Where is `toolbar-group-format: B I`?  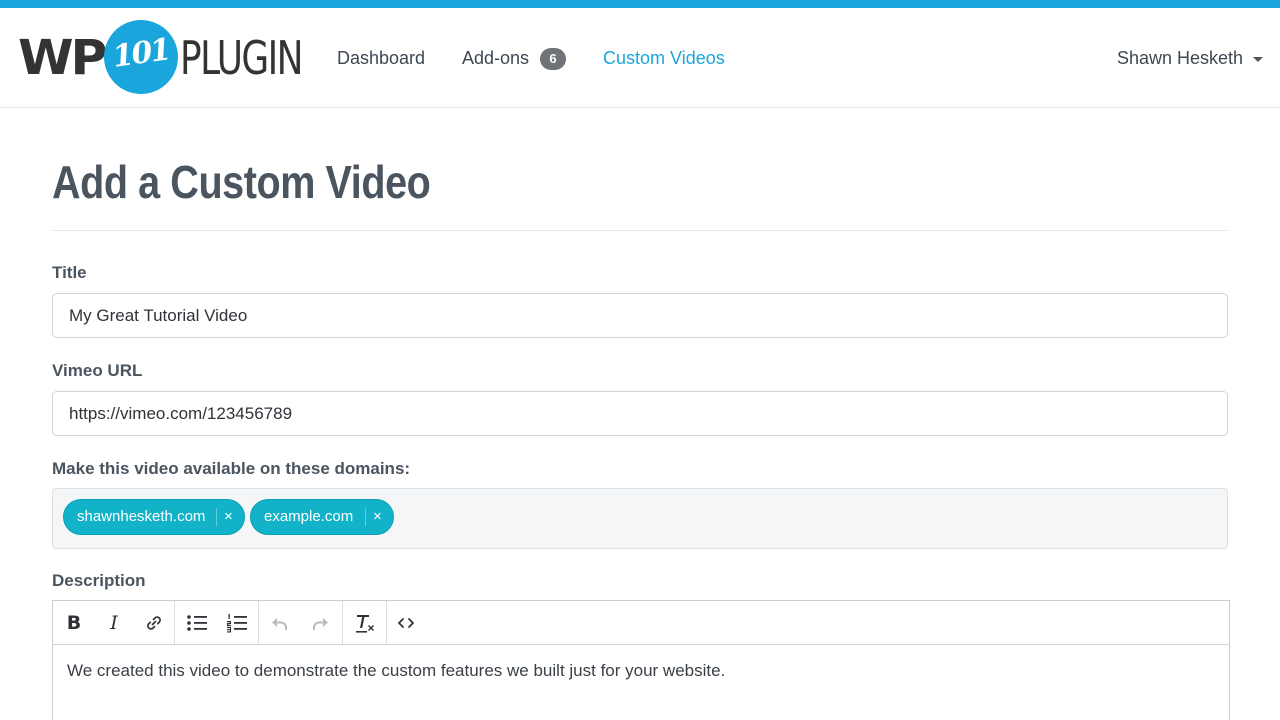 toolbar-group-format: B I is located at coordinates (114, 622).